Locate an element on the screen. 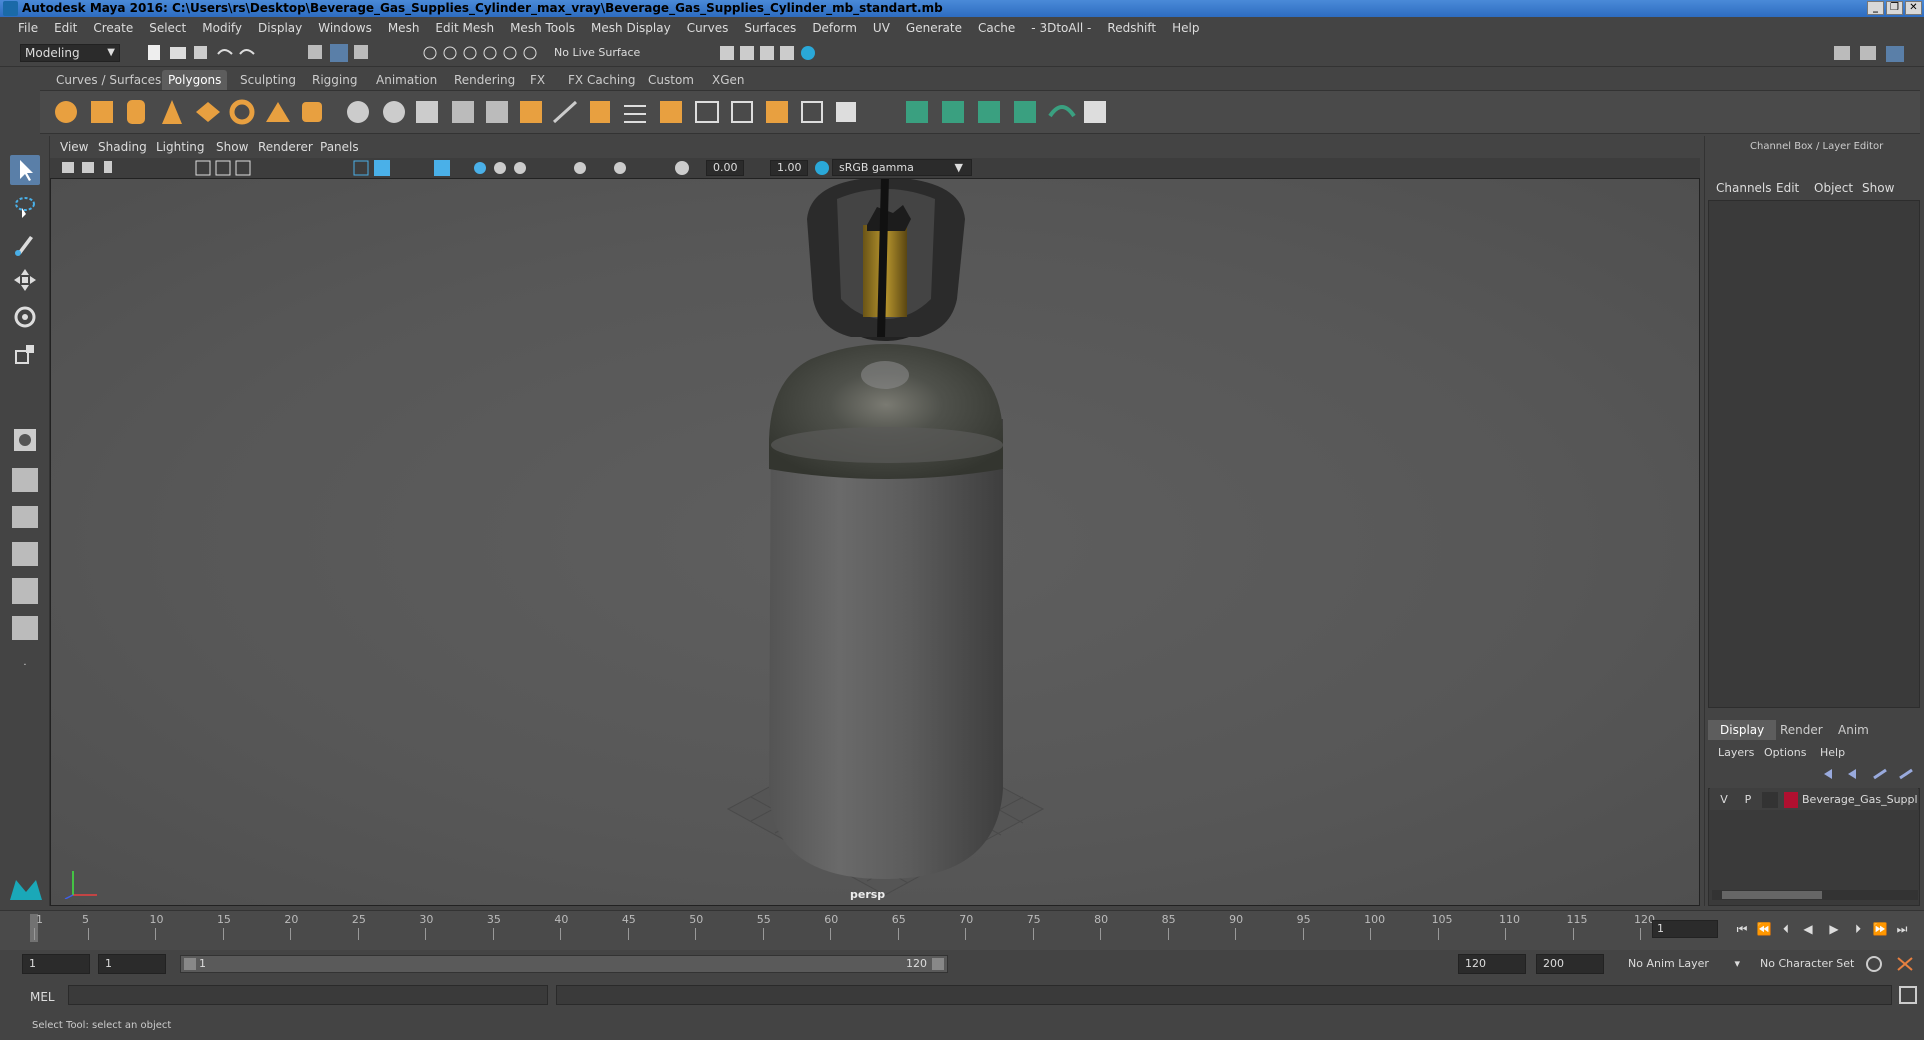 This screenshot has height=1040, width=1924. channel-list is located at coordinates (1814, 454).